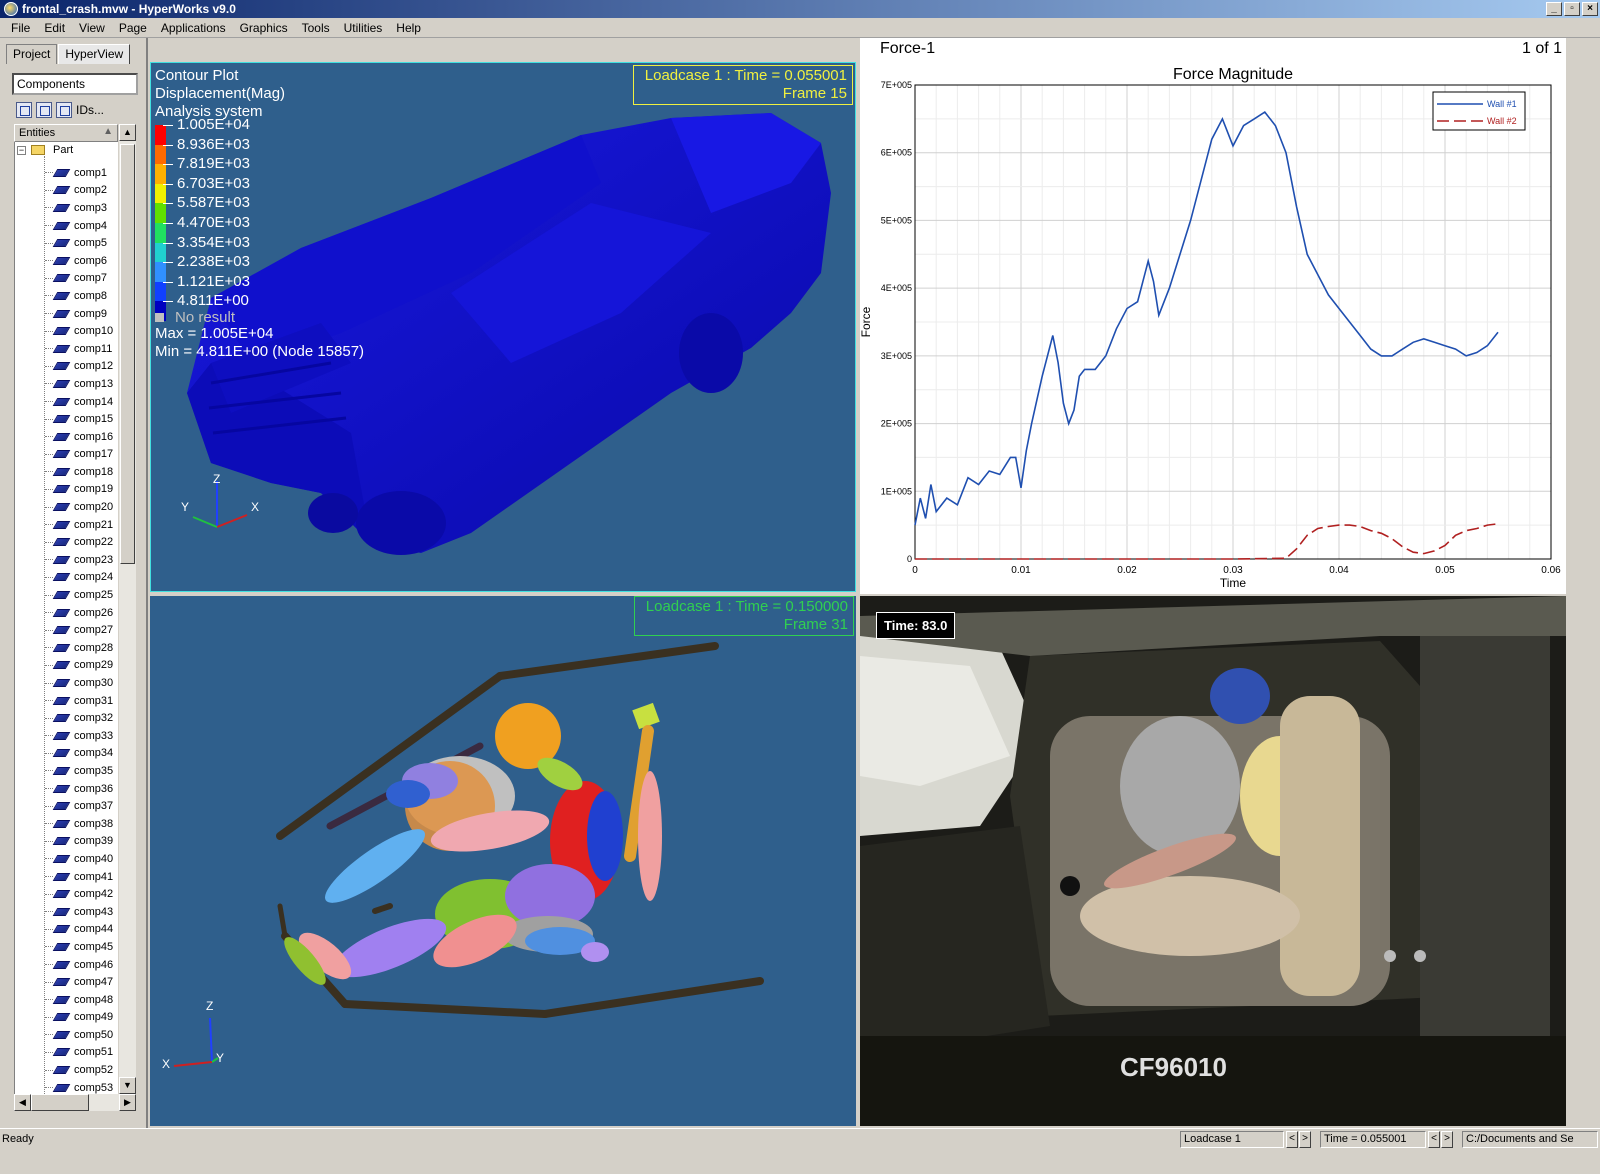 The image size is (1600, 1174). I want to click on tree-node-component: comp38, so click(79, 824).